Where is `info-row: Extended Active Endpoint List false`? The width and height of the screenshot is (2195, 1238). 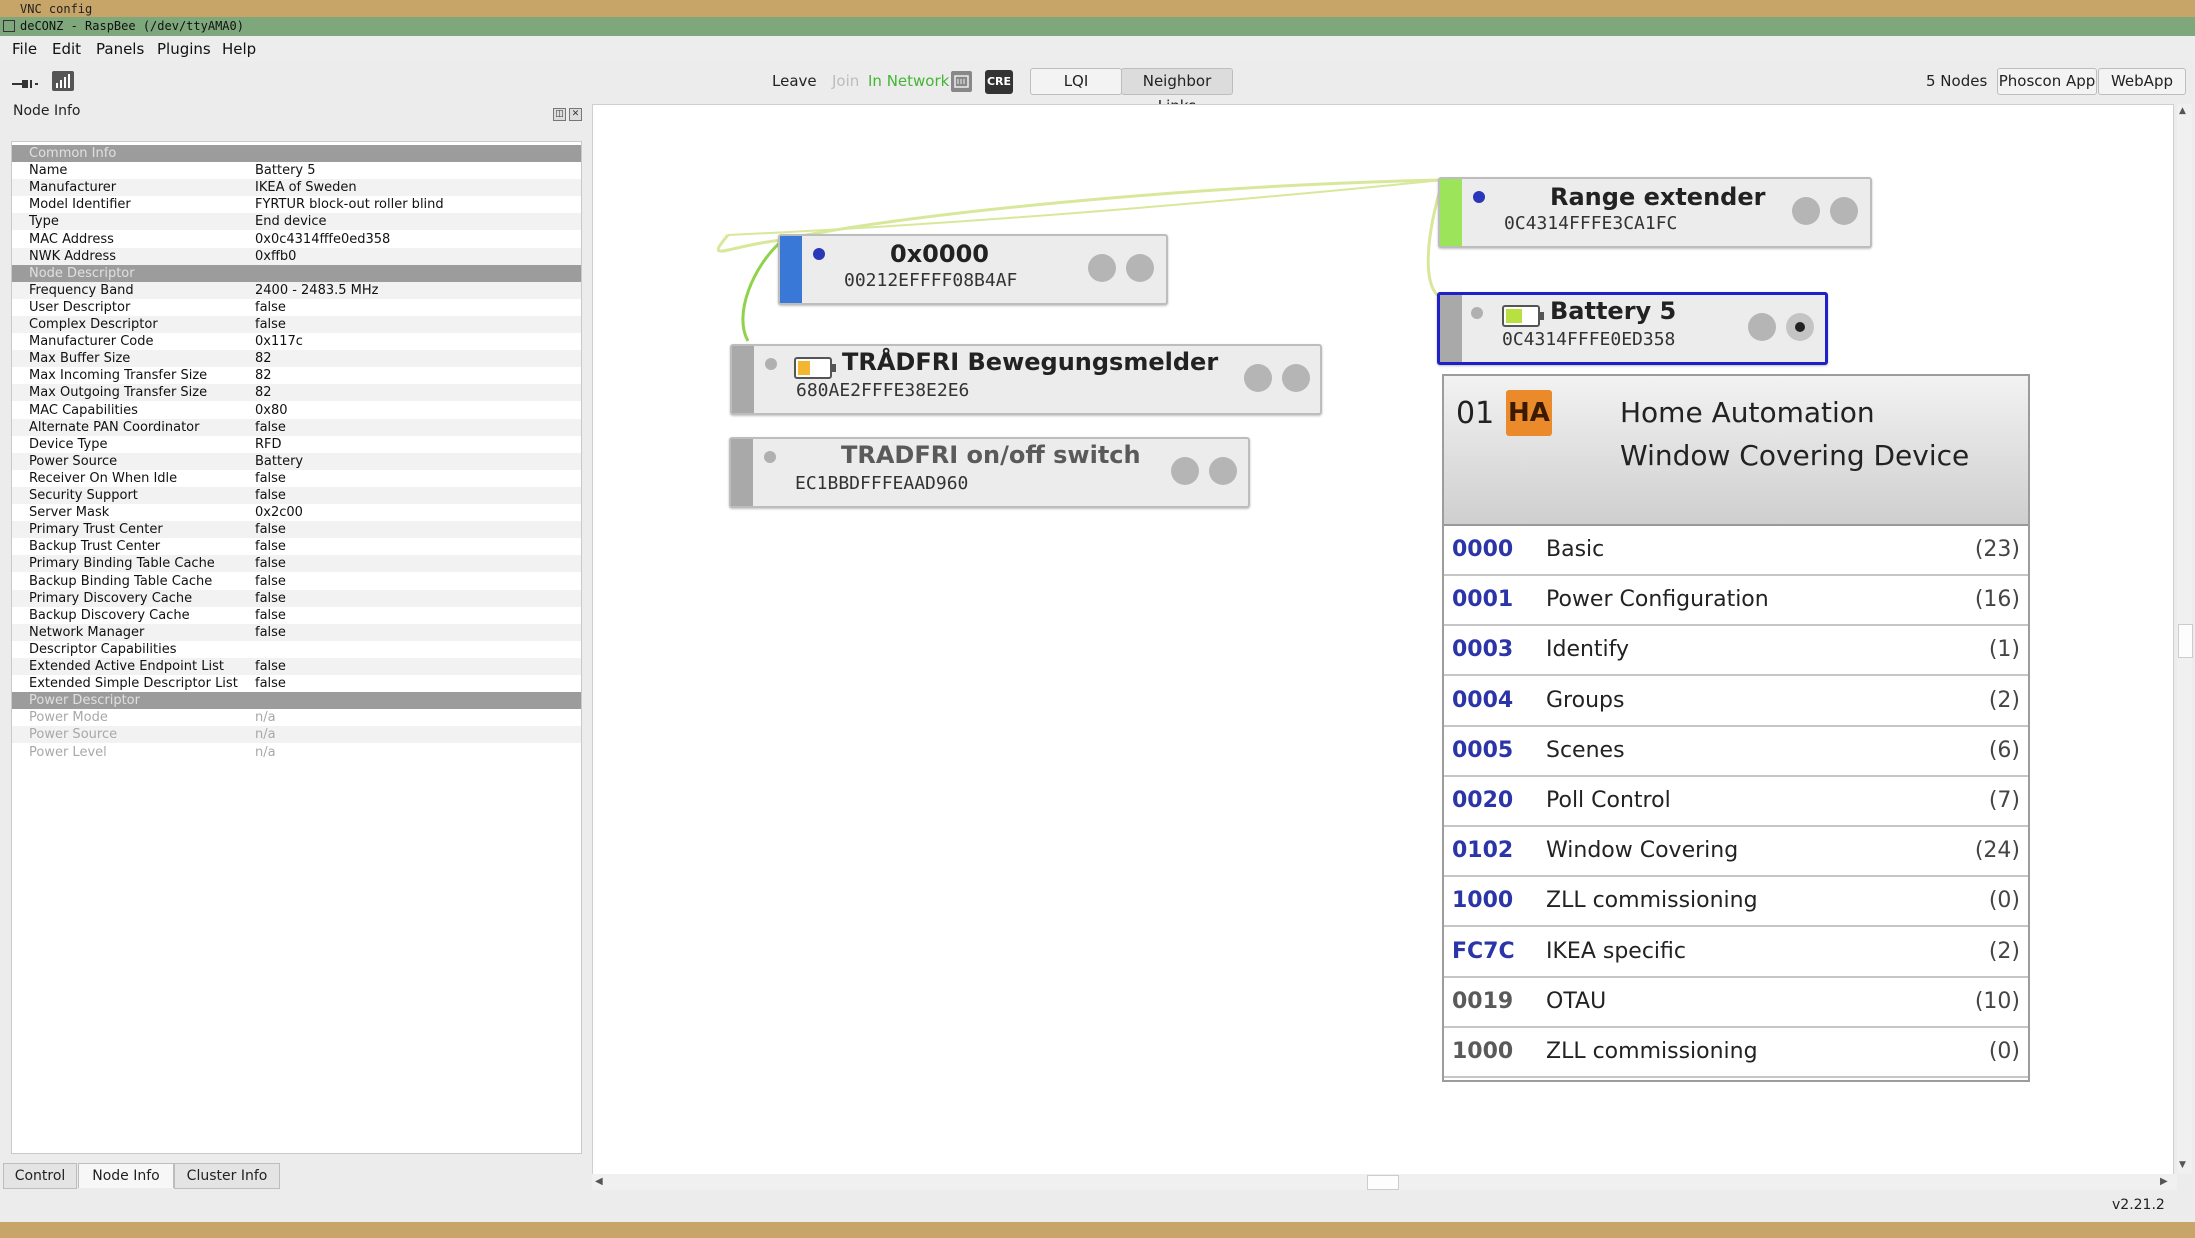 info-row: Extended Active Endpoint List false is located at coordinates (296, 666).